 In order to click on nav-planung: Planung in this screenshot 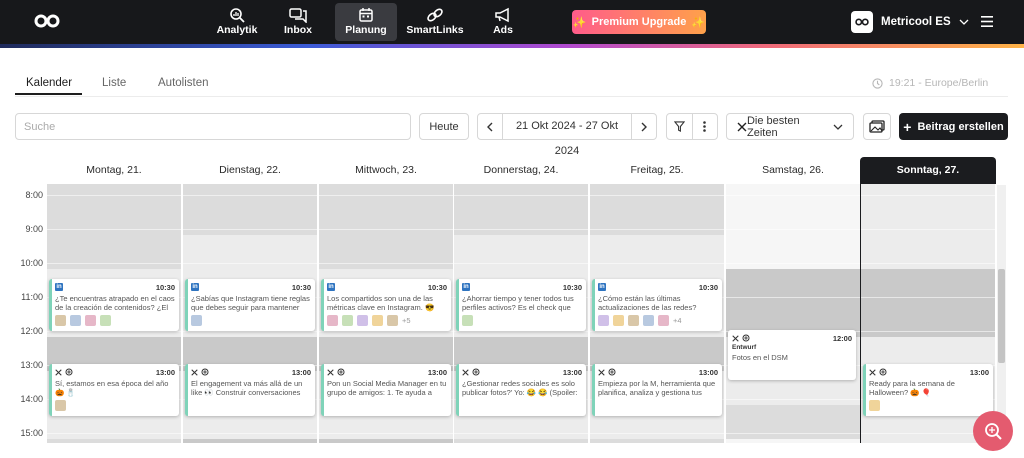, I will do `click(366, 22)`.